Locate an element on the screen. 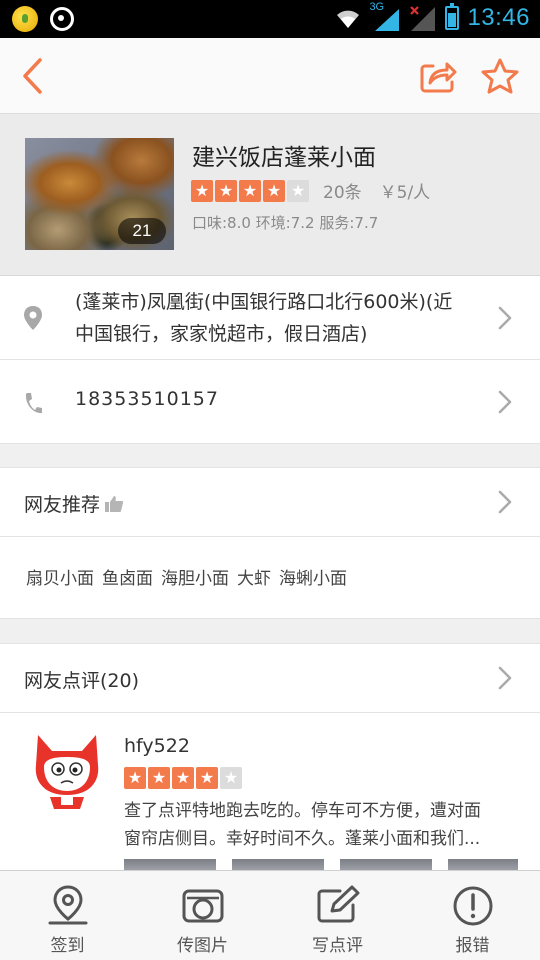 The image size is (540, 960). status-clock: 13:46 is located at coordinates (498, 17).